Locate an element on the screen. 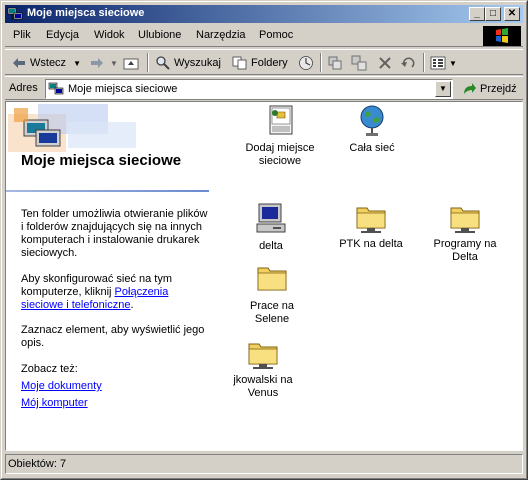  search-icon is located at coordinates (163, 63).